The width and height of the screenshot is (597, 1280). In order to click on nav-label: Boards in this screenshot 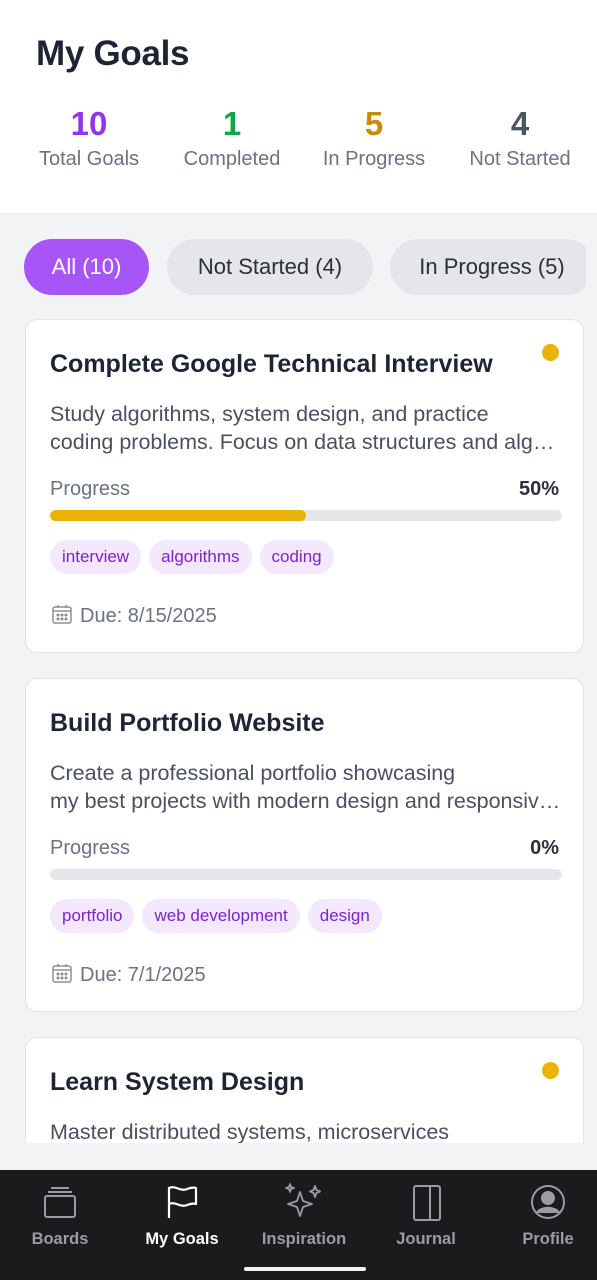, I will do `click(60, 1239)`.